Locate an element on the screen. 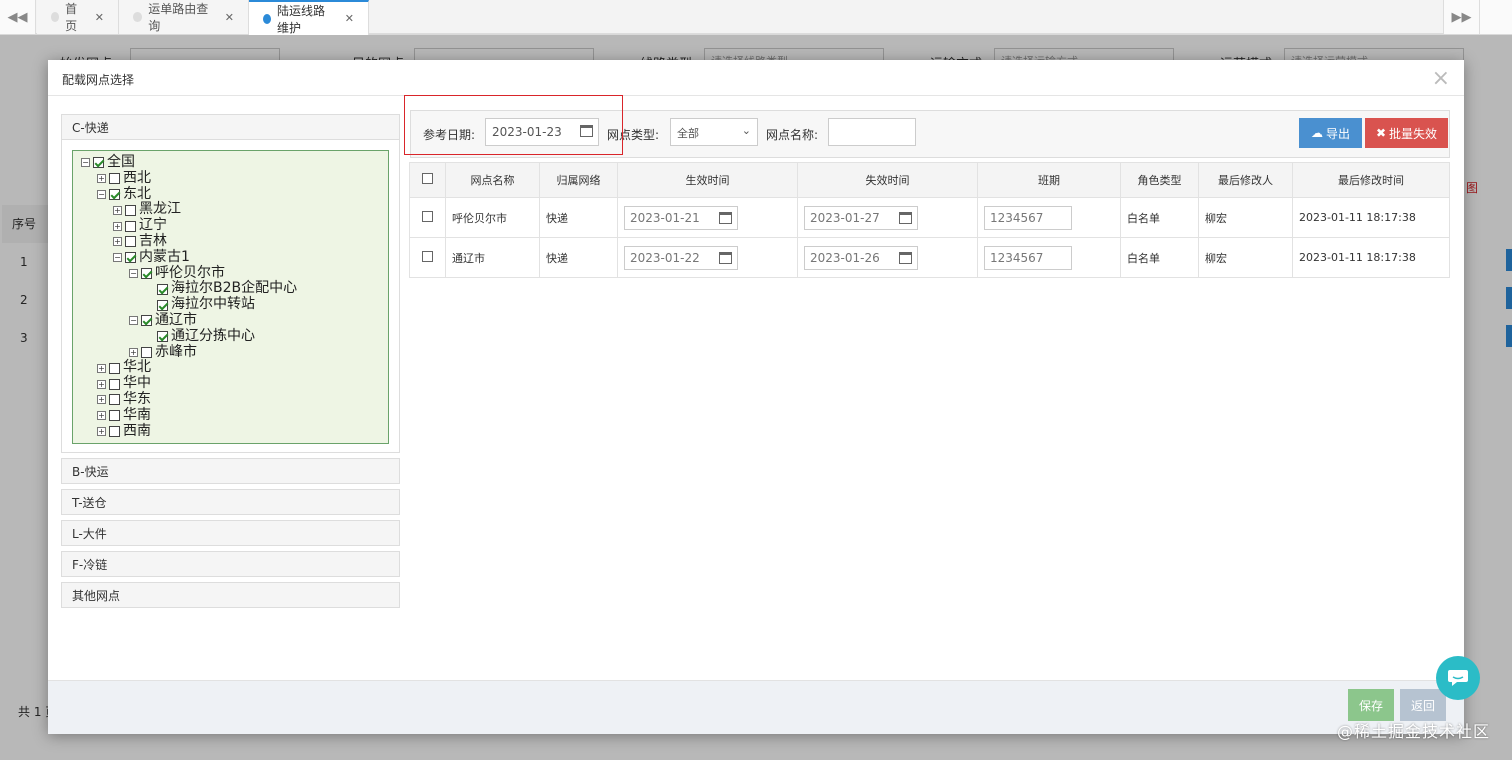 This screenshot has height=760, width=1512. tree-node: 海拉尔B2B企配中心 is located at coordinates (231, 289).